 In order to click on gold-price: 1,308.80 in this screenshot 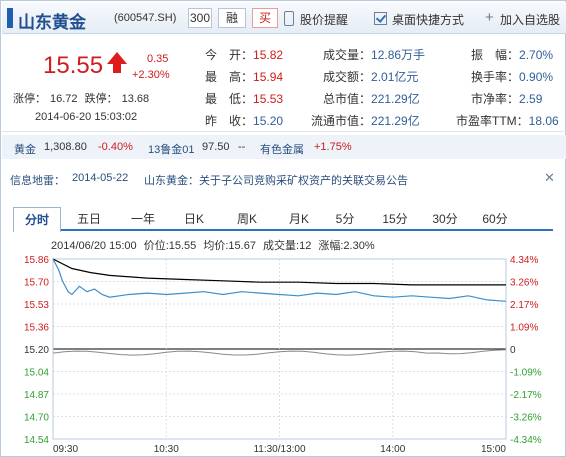, I will do `click(65, 147)`.